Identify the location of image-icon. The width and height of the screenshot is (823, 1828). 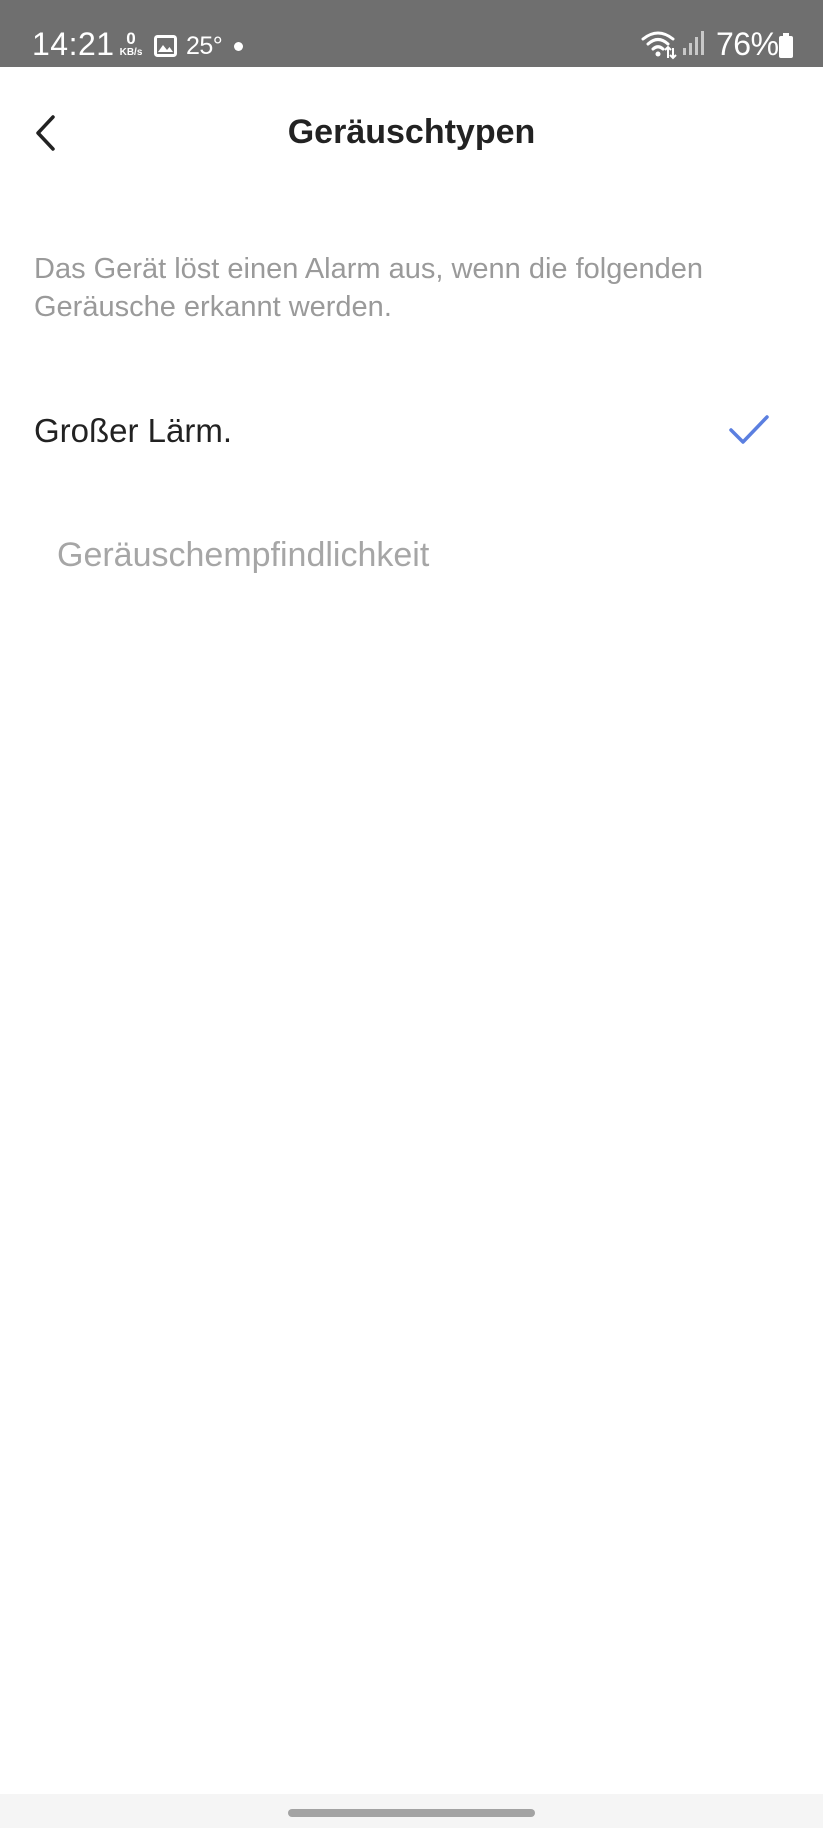
(165, 48).